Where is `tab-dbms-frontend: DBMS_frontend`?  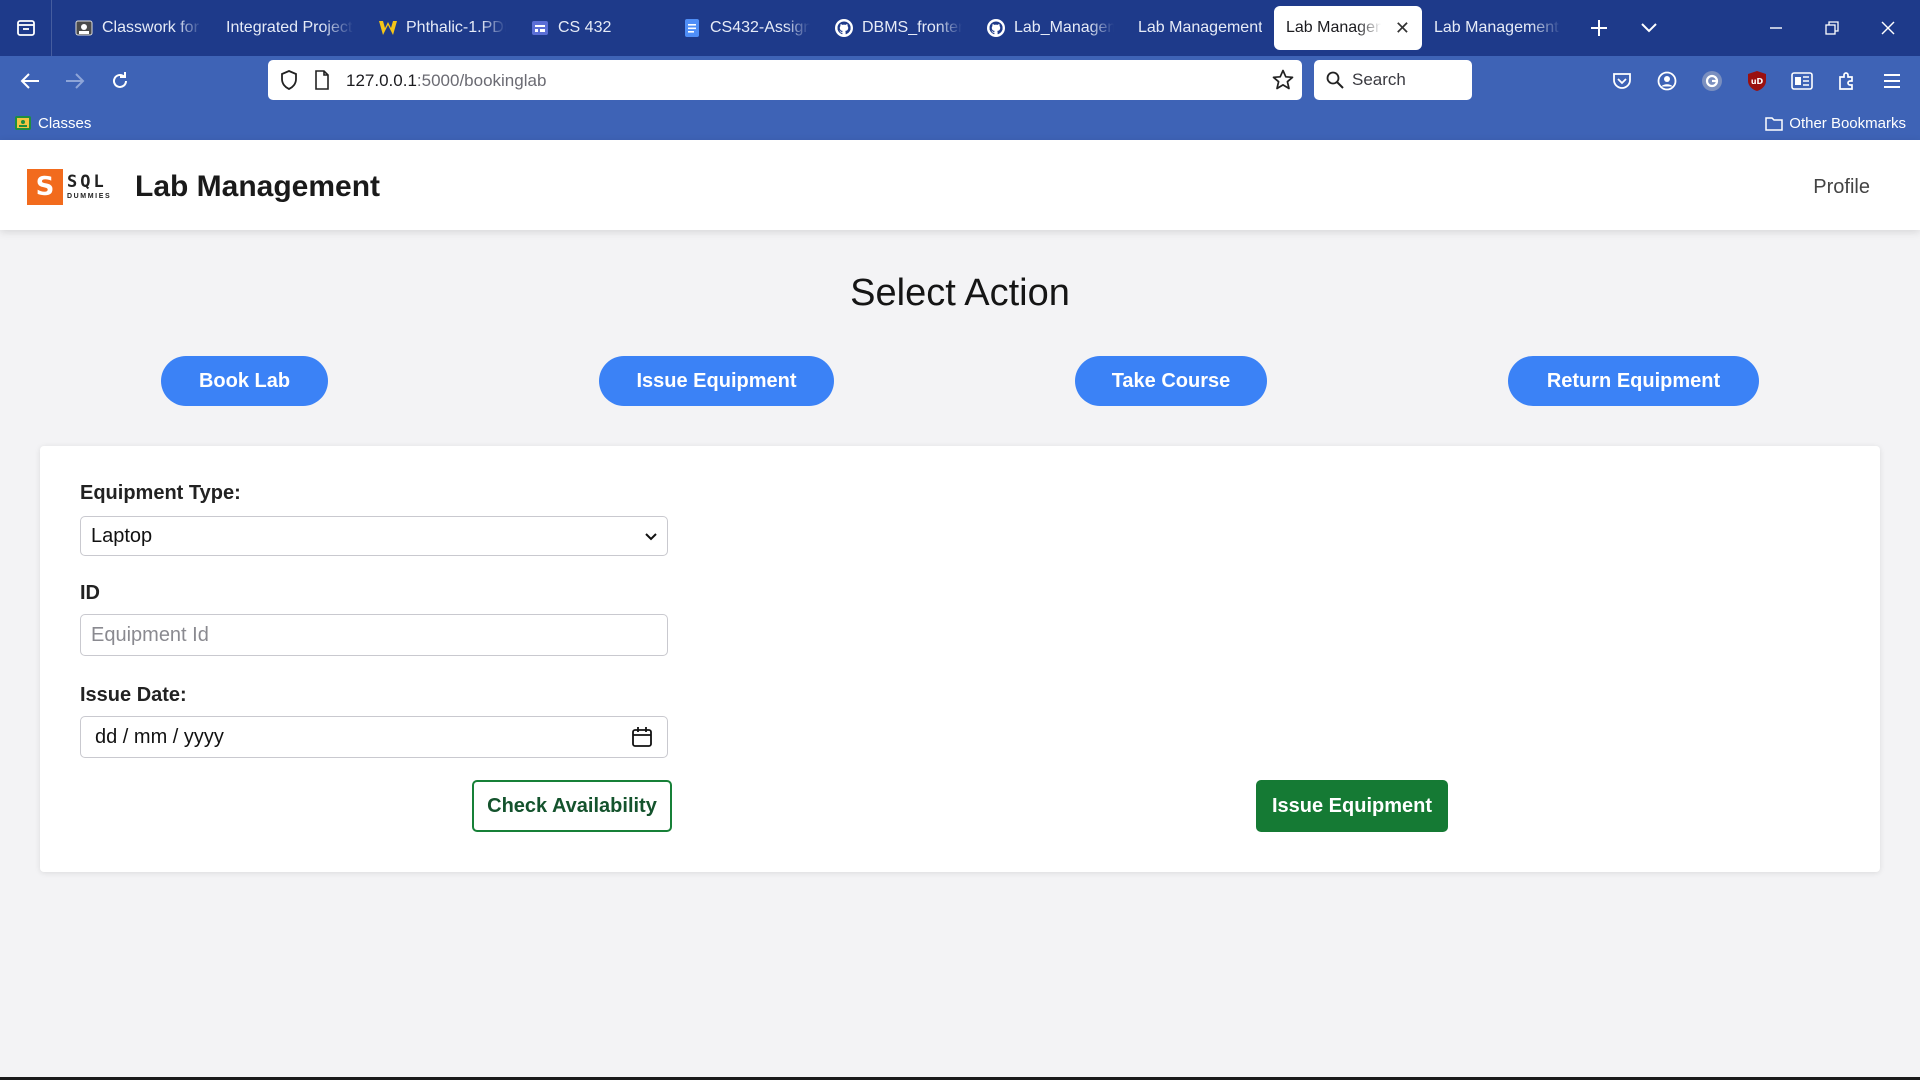 tab-dbms-frontend: DBMS_frontend is located at coordinates (898, 28).